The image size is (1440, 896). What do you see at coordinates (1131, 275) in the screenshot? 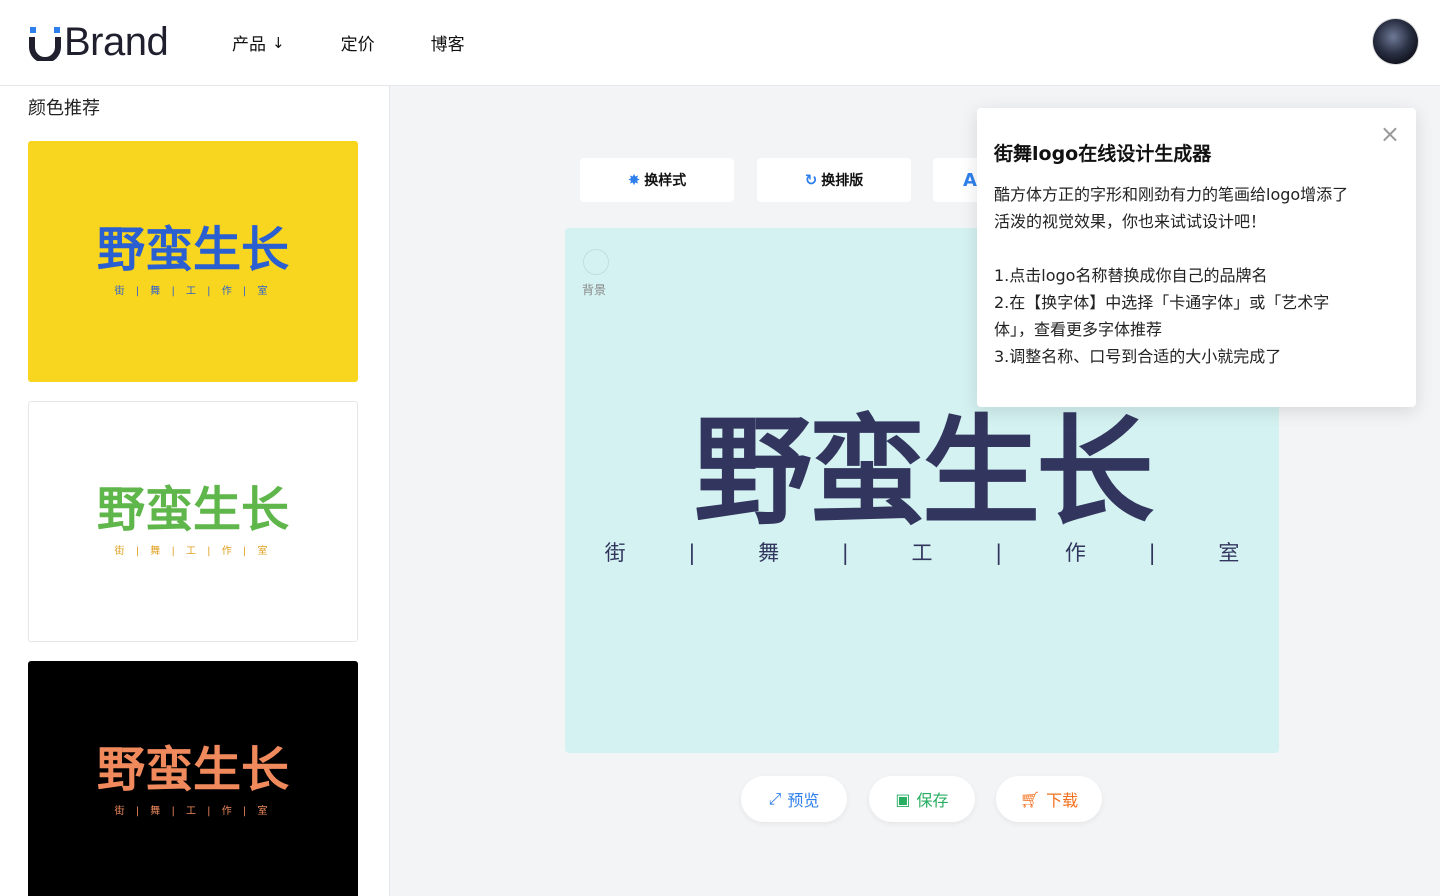
I see `popup-step: 1.点击logo名称替换成你自己的品牌名` at bounding box center [1131, 275].